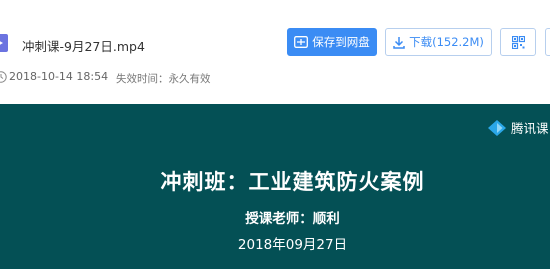 This screenshot has height=269, width=550. Describe the element at coordinates (497, 127) in the screenshot. I see `tencent-classroom-logo-icon` at that location.